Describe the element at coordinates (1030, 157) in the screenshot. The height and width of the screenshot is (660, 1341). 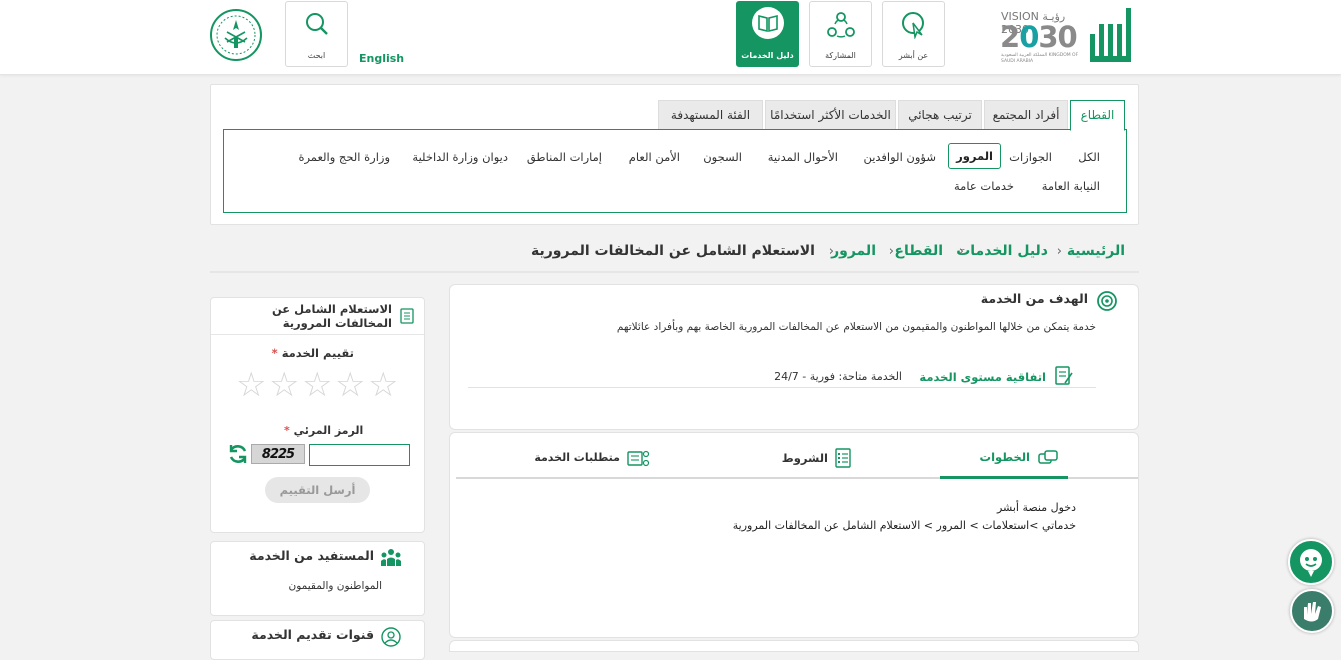
I see `sector-passports: الجوازات` at that location.